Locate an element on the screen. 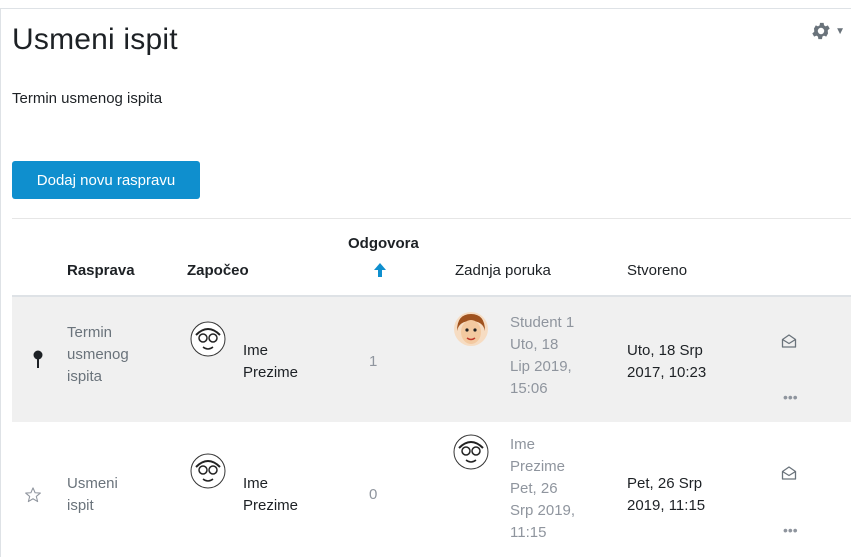 The width and height of the screenshot is (851, 557). replies-count: 0 is located at coordinates (373, 495).